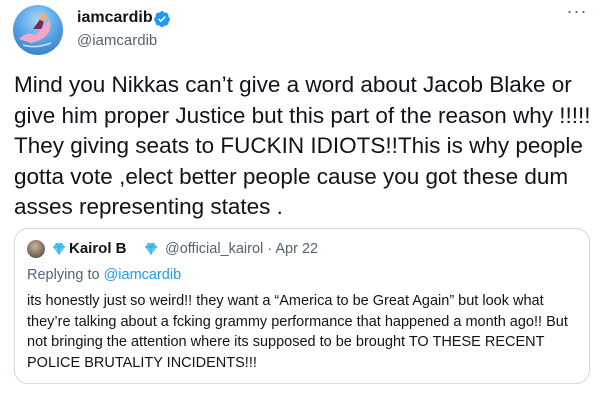 The height and width of the screenshot is (400, 602). I want to click on quoted-author-handle-date: @official_kairol · Apr 22, so click(241, 249).